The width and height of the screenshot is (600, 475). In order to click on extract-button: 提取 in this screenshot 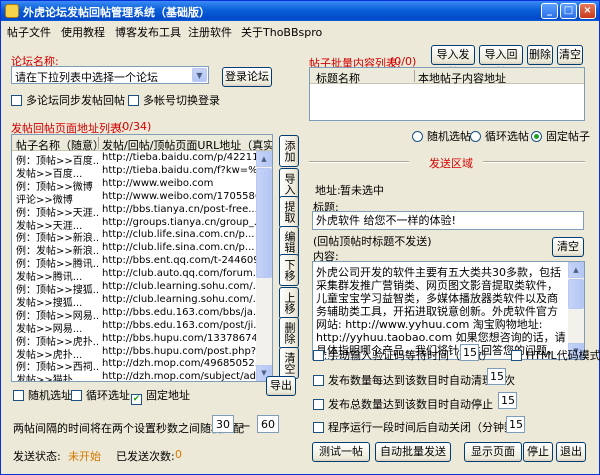, I will do `click(289, 212)`.